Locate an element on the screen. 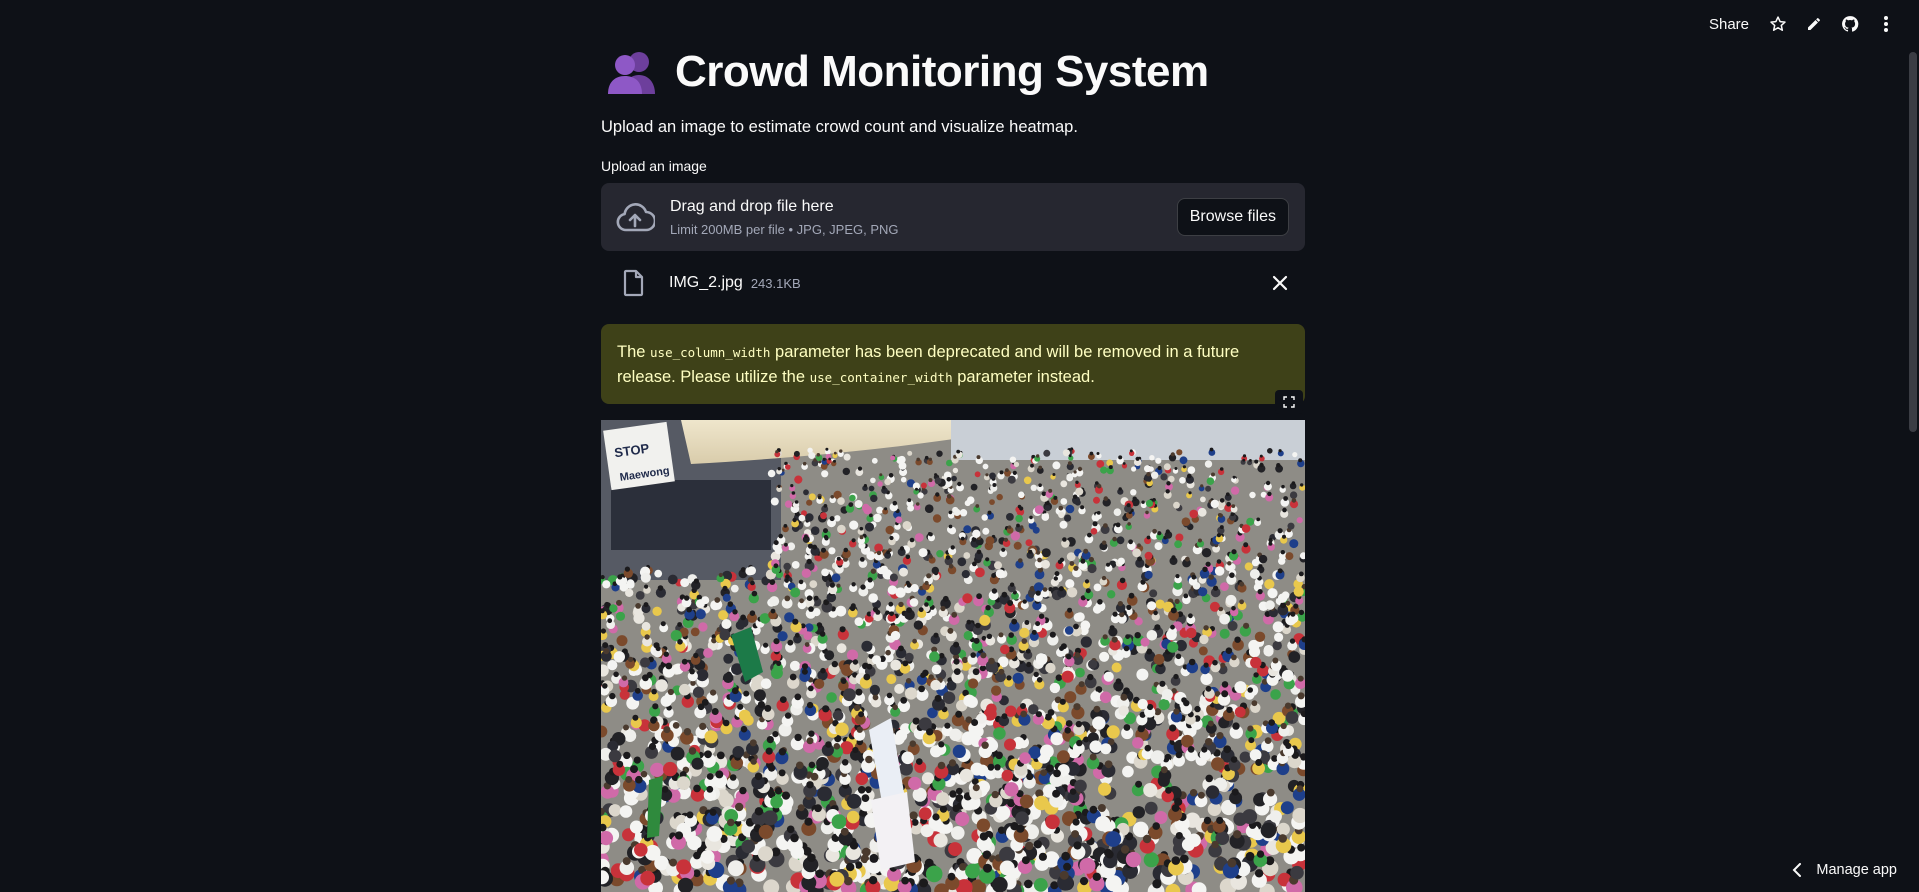 The width and height of the screenshot is (1919, 892). warning-code-1: use_column_width is located at coordinates (710, 352).